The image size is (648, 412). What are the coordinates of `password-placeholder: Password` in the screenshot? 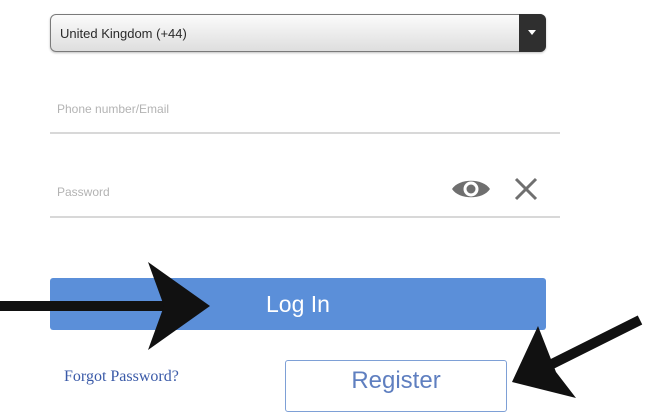 It's located at (83, 192).